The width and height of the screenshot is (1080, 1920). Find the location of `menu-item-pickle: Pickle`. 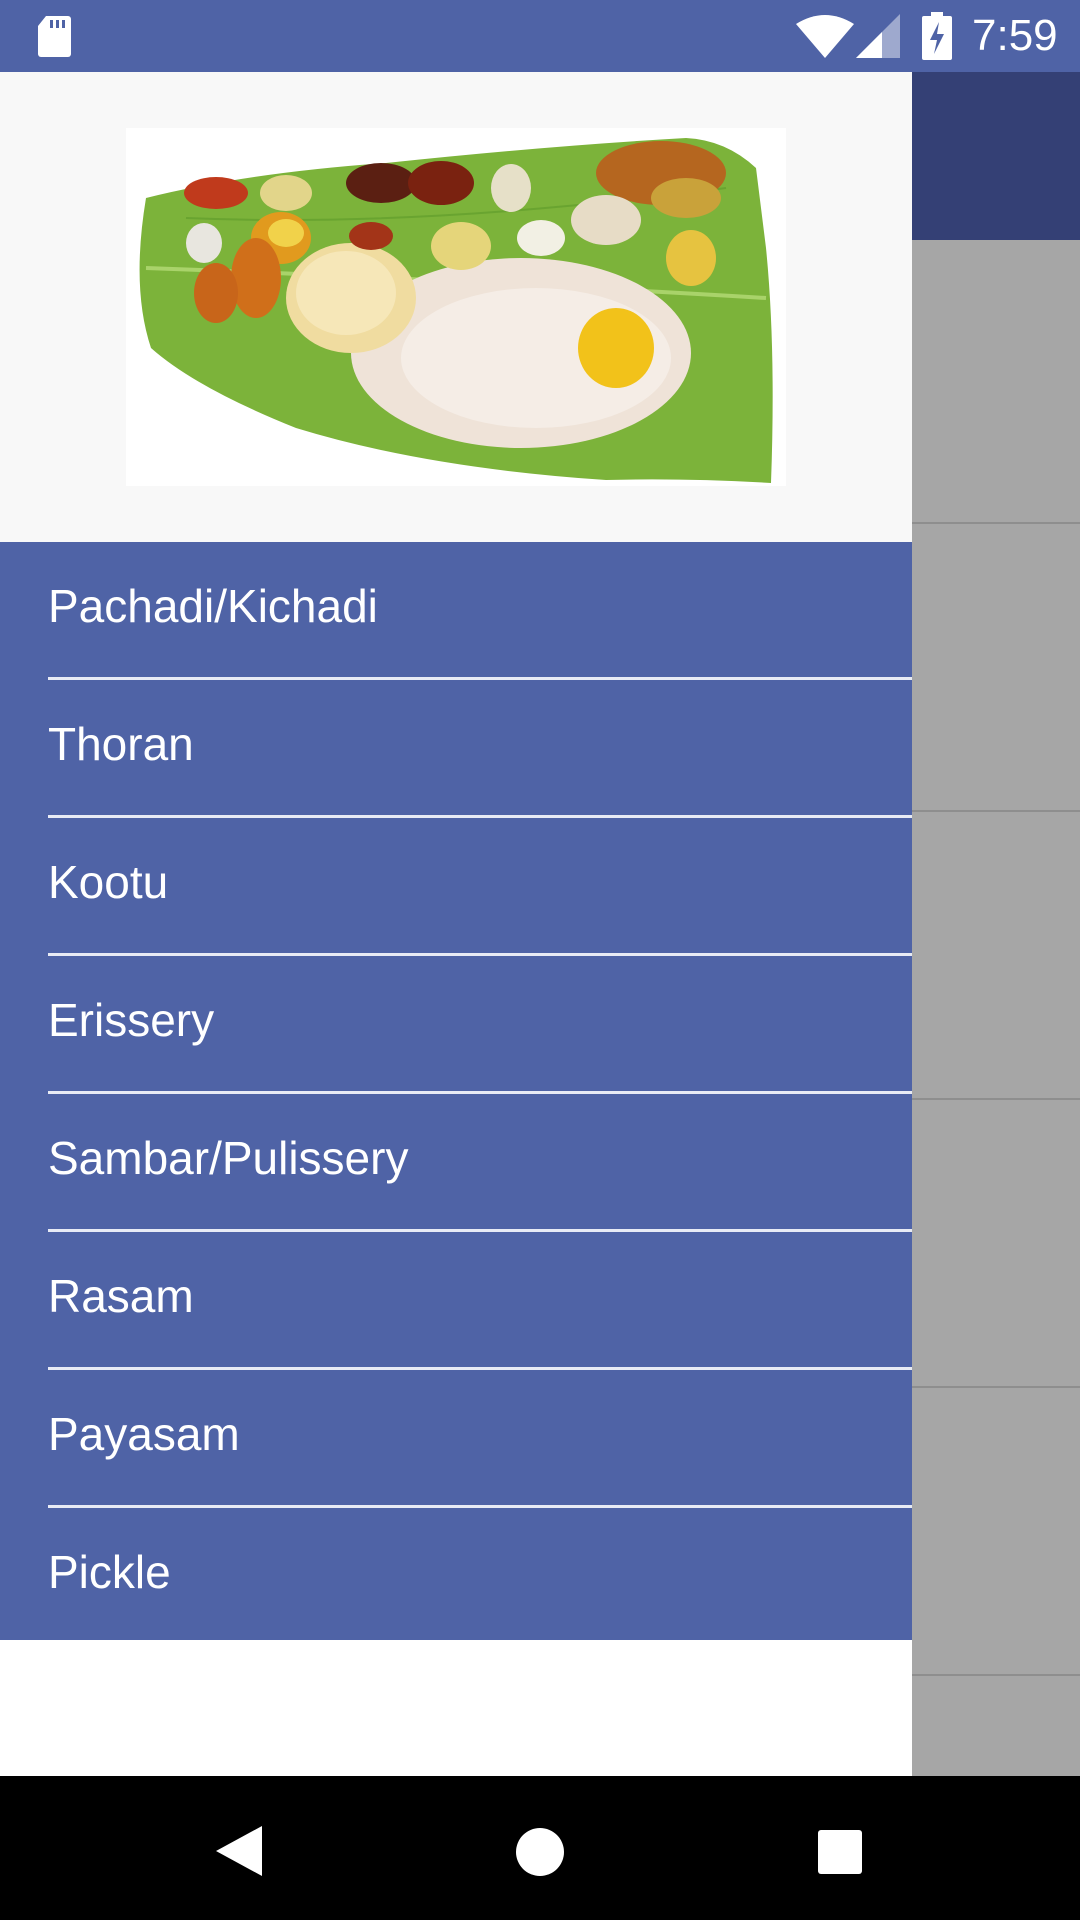

menu-item-pickle: Pickle is located at coordinates (456, 1577).